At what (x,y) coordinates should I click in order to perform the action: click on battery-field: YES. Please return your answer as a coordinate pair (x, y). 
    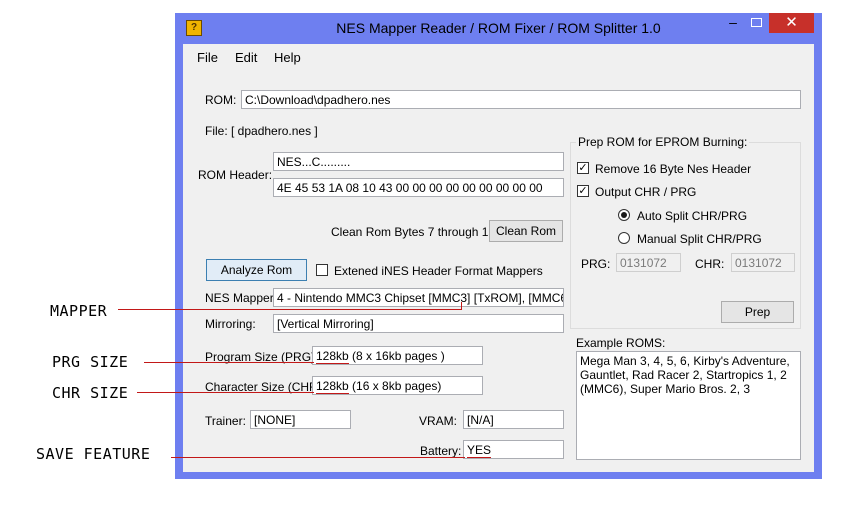
    Looking at the image, I should click on (513, 449).